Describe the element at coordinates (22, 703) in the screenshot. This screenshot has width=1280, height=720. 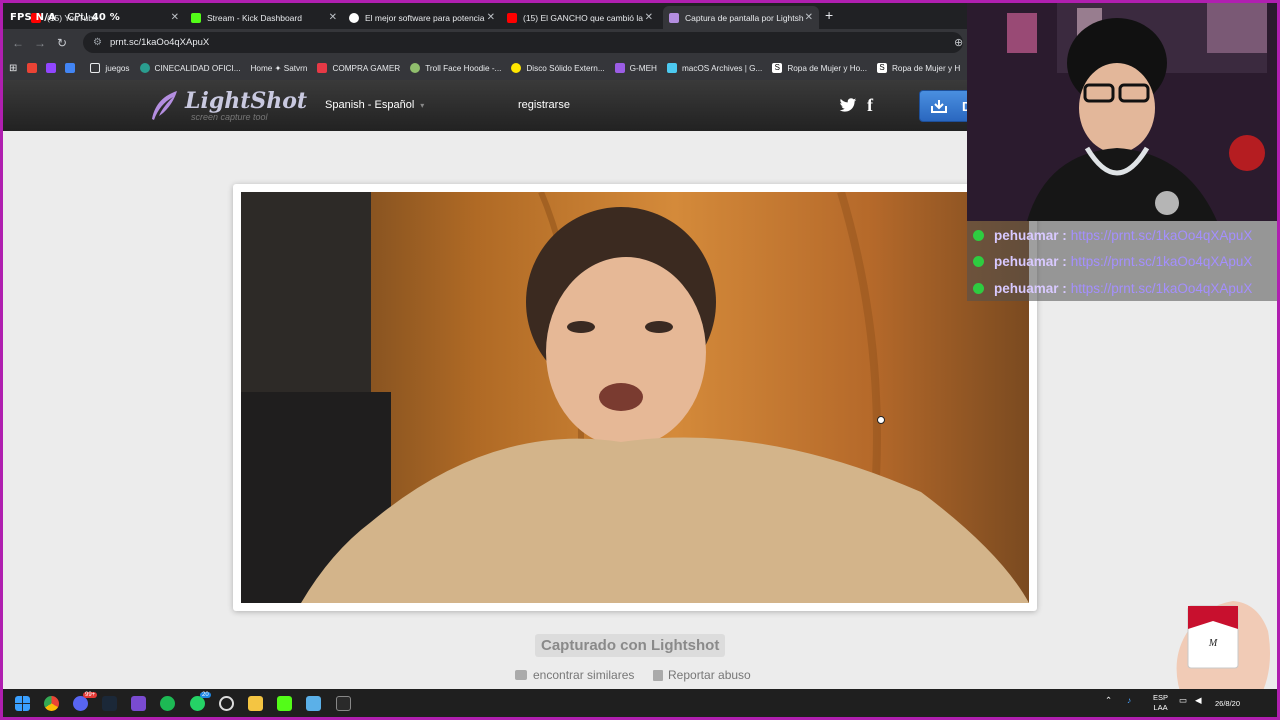
I see `windows-start-icon` at that location.